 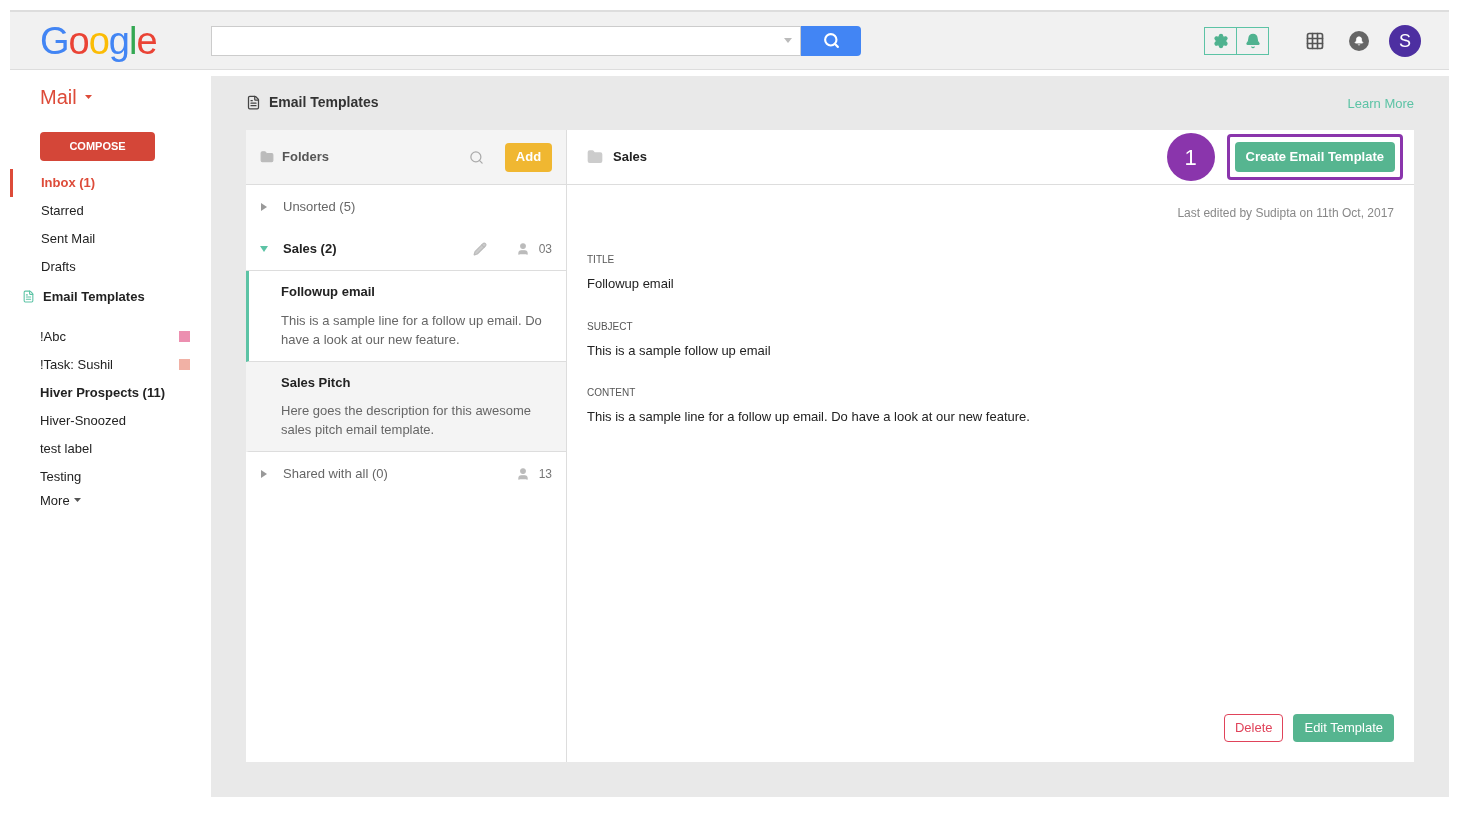 I want to click on template-description: Here goes the description for this awesome sales pitch email template., so click(x=406, y=420).